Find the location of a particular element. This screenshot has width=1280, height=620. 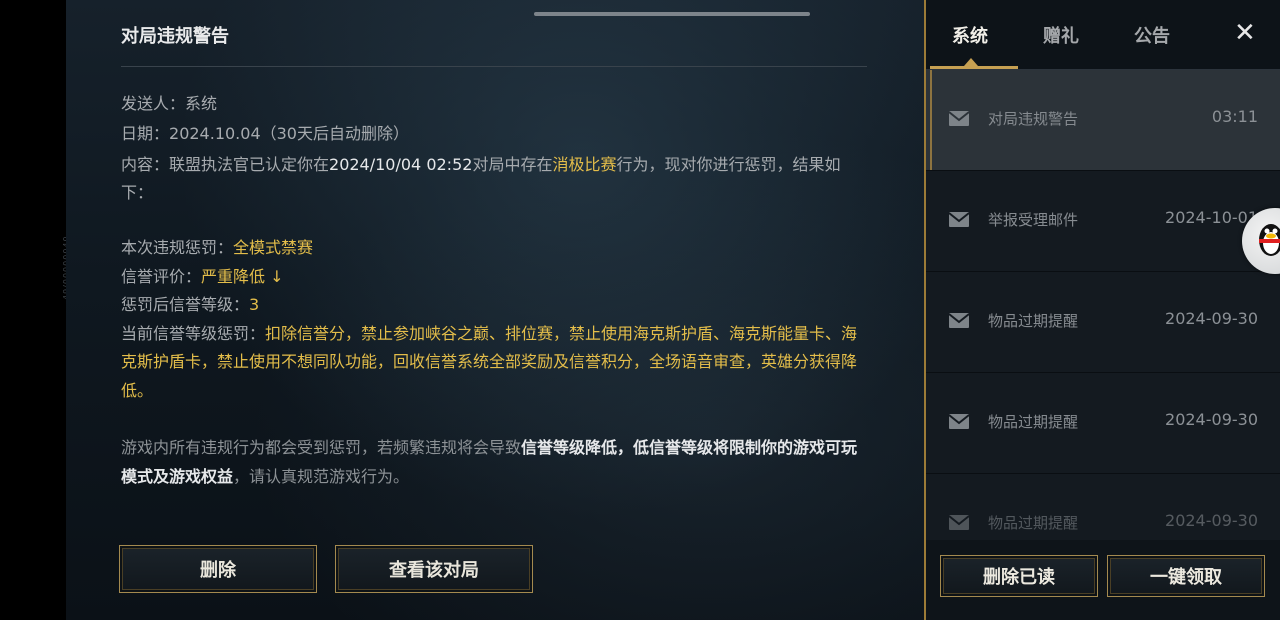

level-label: 惩罚后信誉等级： is located at coordinates (185, 304).